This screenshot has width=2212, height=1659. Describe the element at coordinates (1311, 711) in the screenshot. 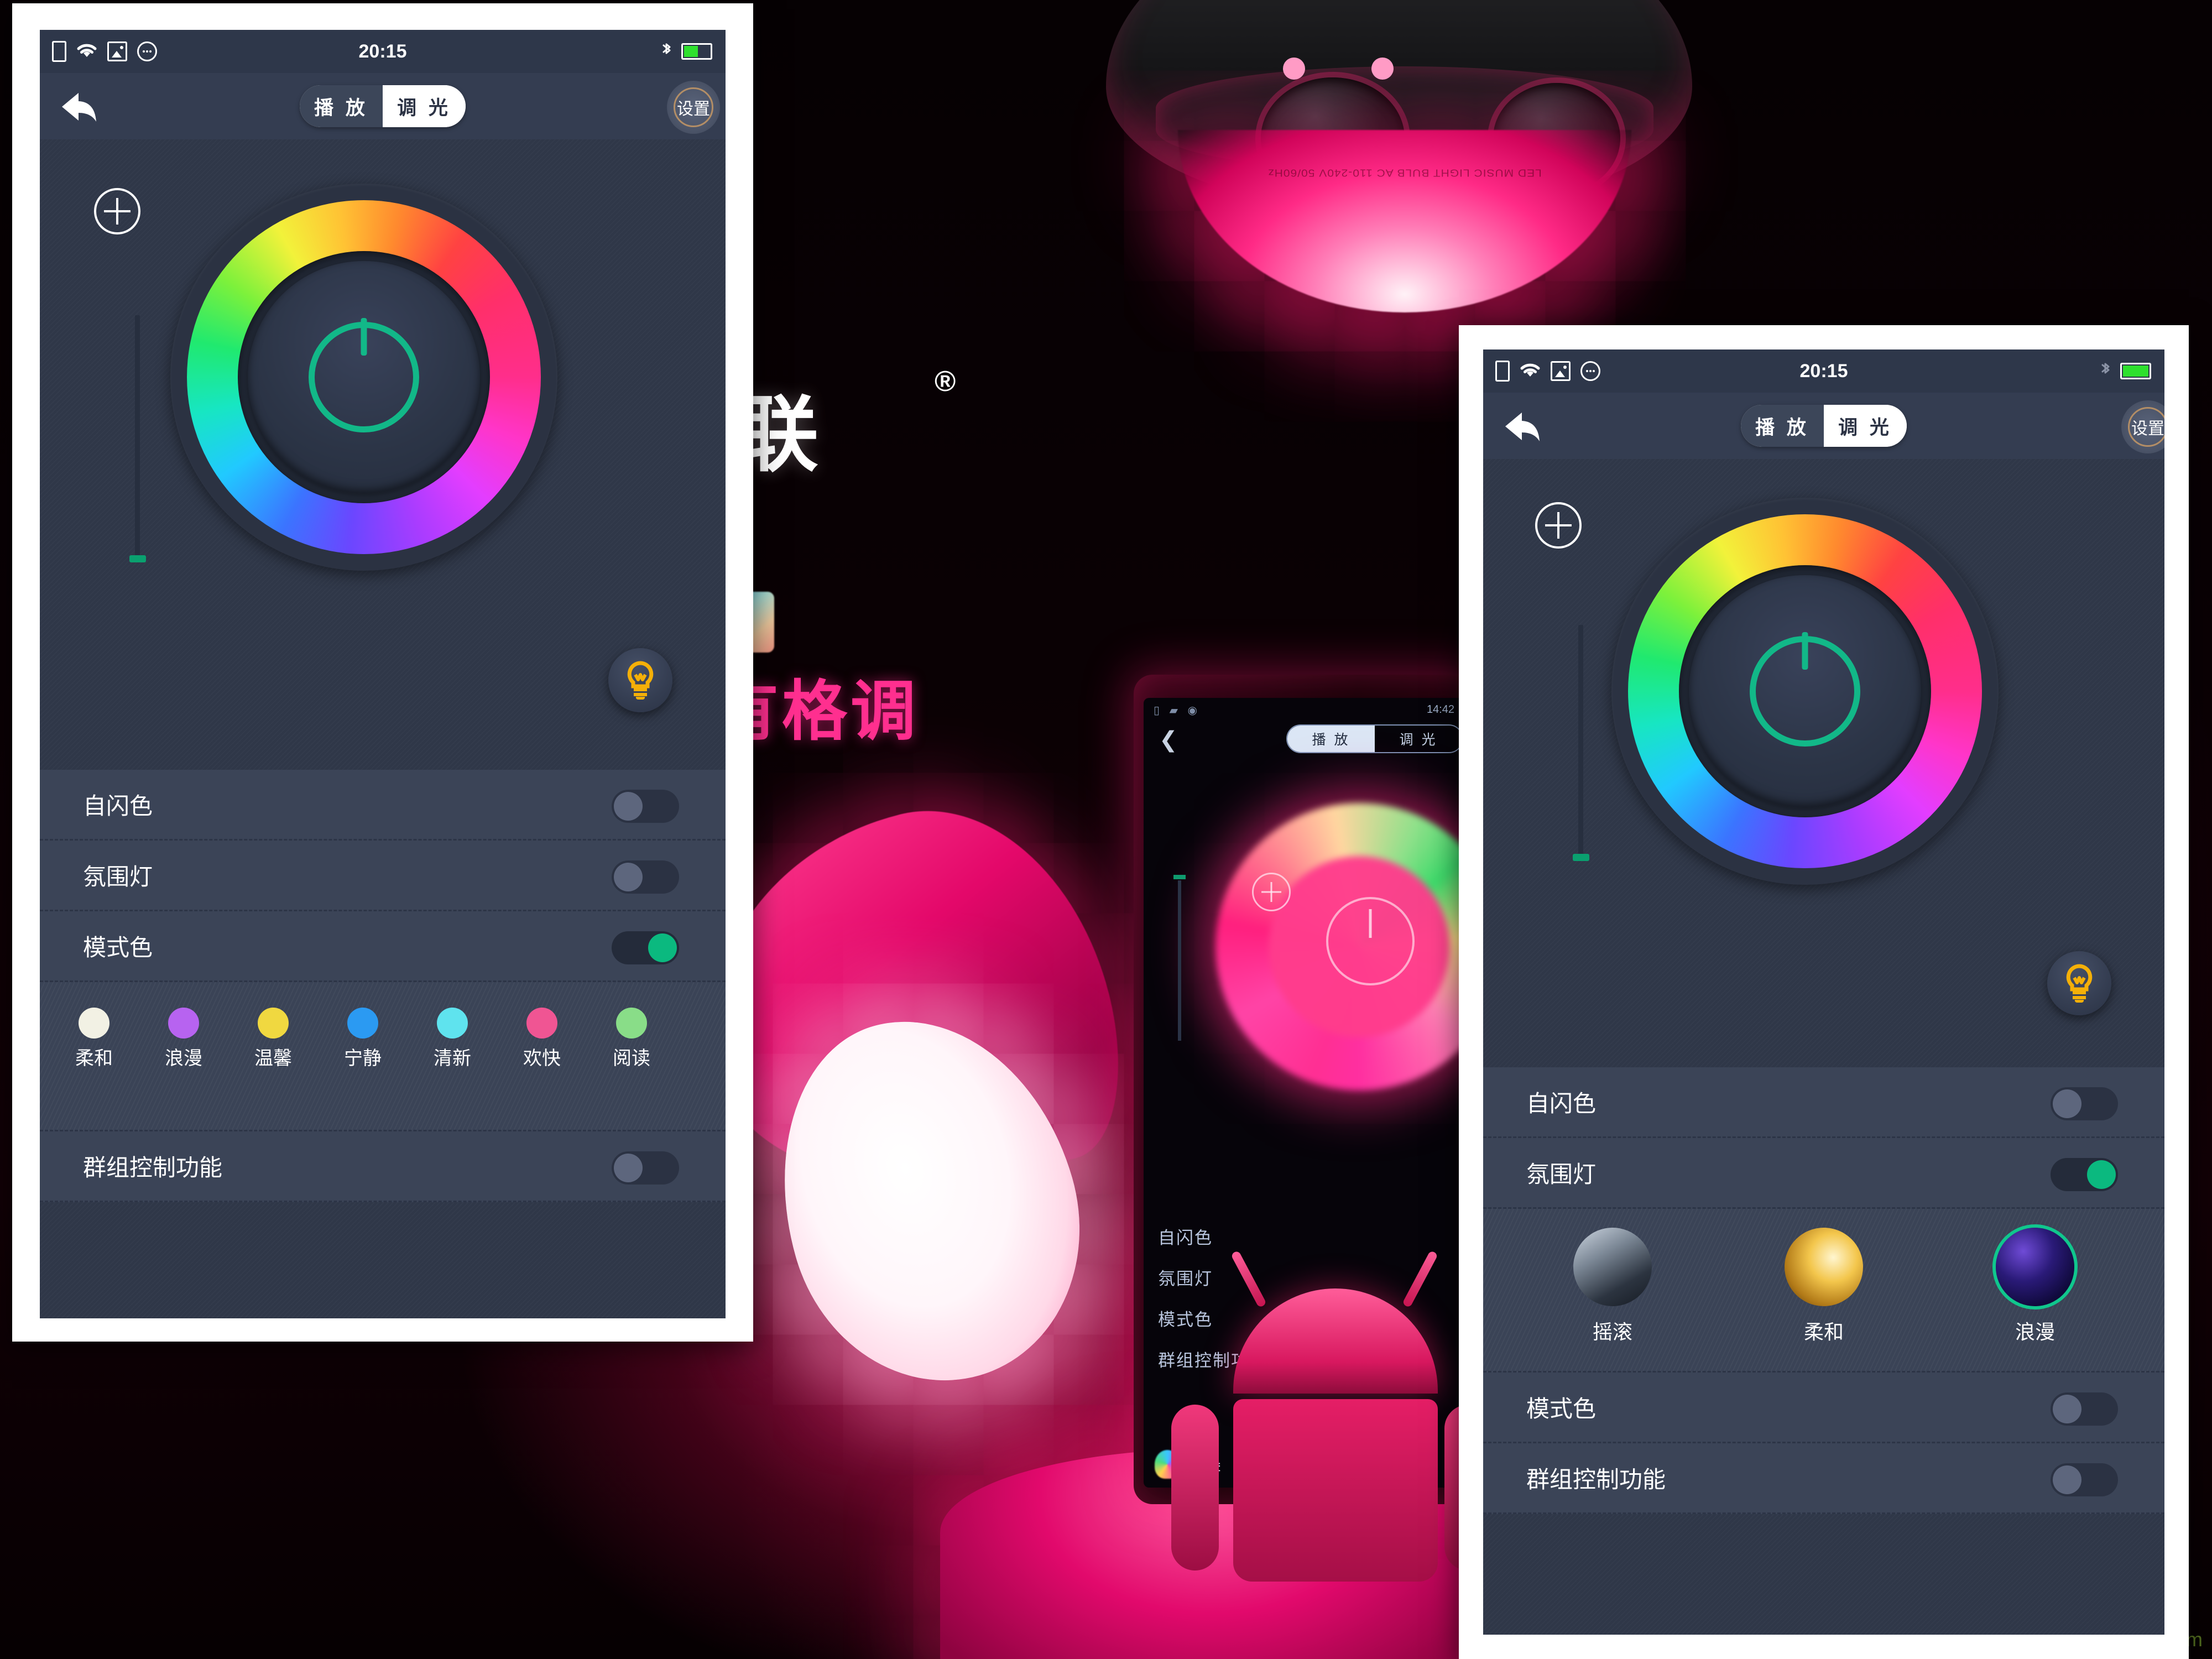

I see `phone-status-bar: ▯ ▰ ◉ 14:42` at that location.